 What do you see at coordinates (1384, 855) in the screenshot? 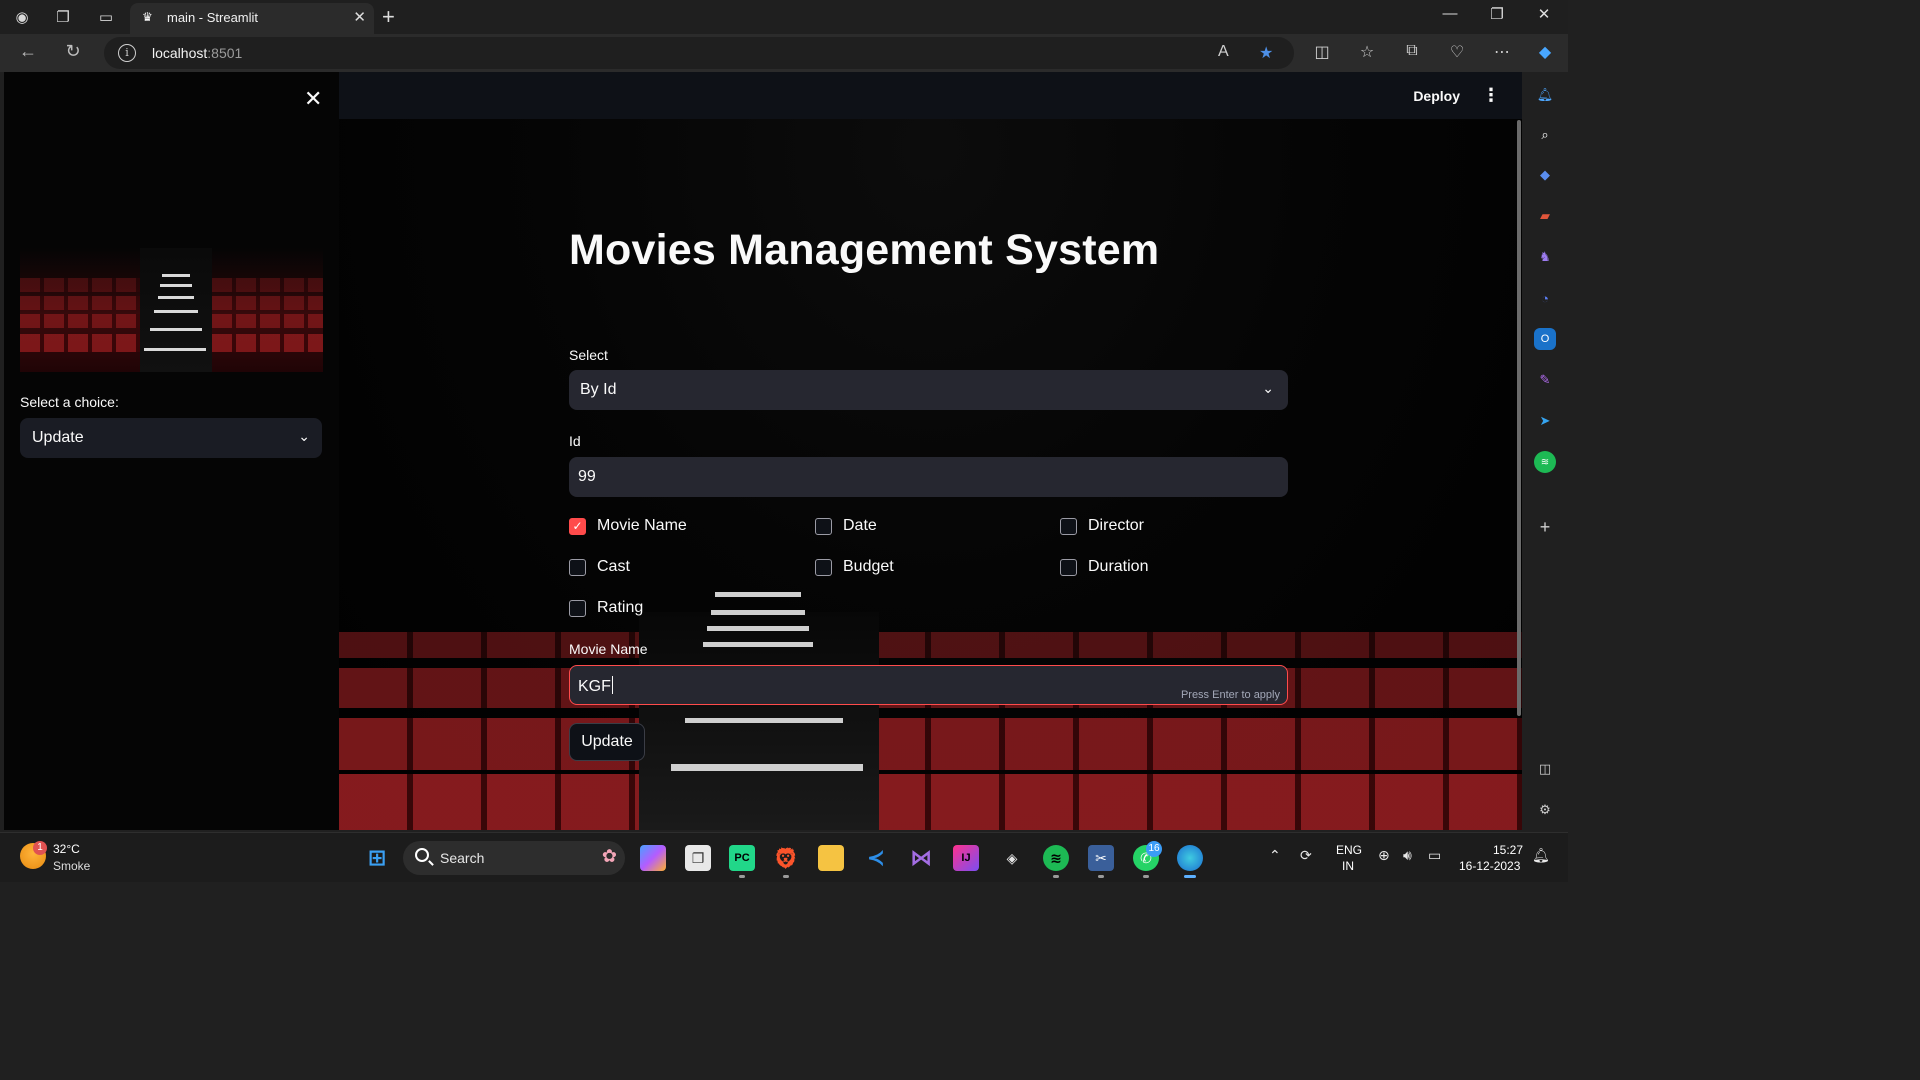
I see `network-globe-icon: ⊕` at bounding box center [1384, 855].